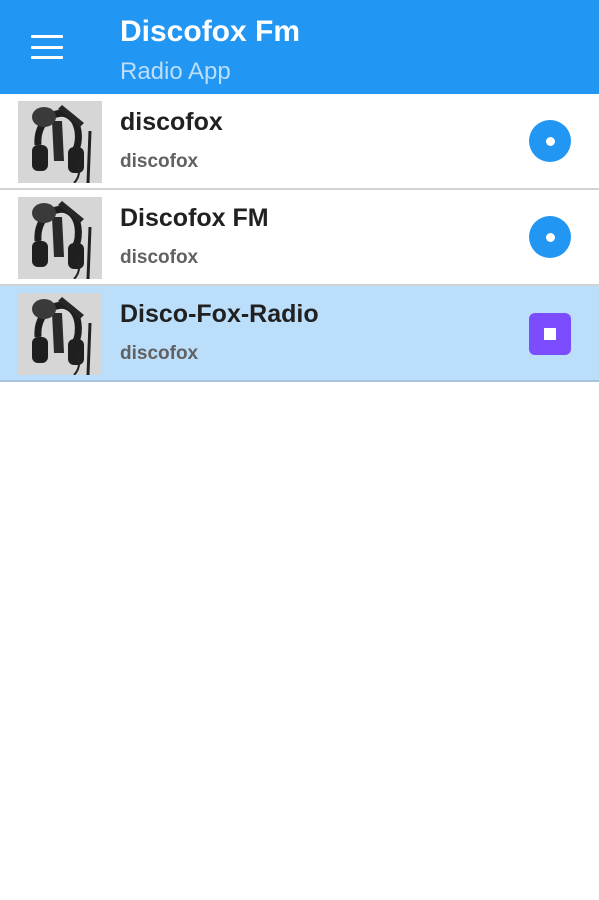  I want to click on hamburger-menu-icon, so click(47, 47).